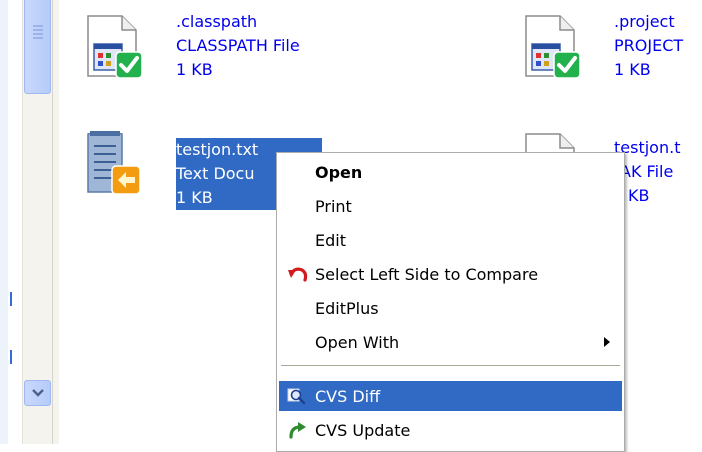  What do you see at coordinates (357, 342) in the screenshot?
I see `menu-item-label: Open With` at bounding box center [357, 342].